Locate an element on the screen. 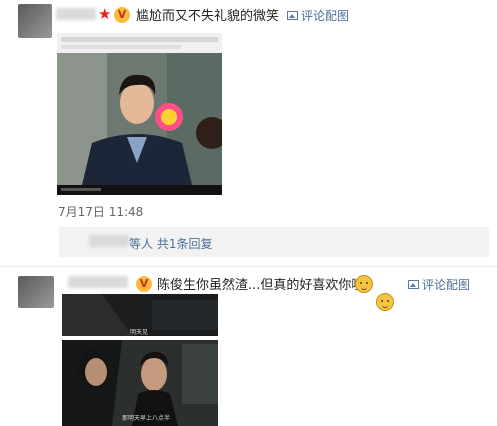  reply-summary-box: 等人 共1条回复 is located at coordinates (274, 242).